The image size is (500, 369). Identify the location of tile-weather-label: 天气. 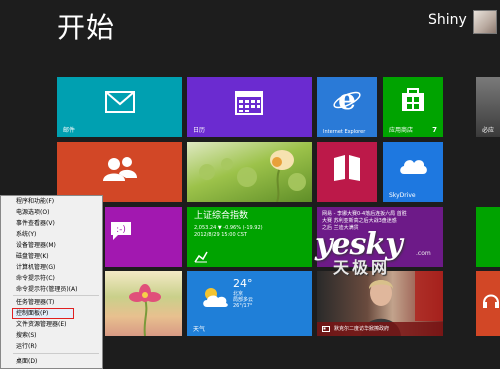
(199, 329).